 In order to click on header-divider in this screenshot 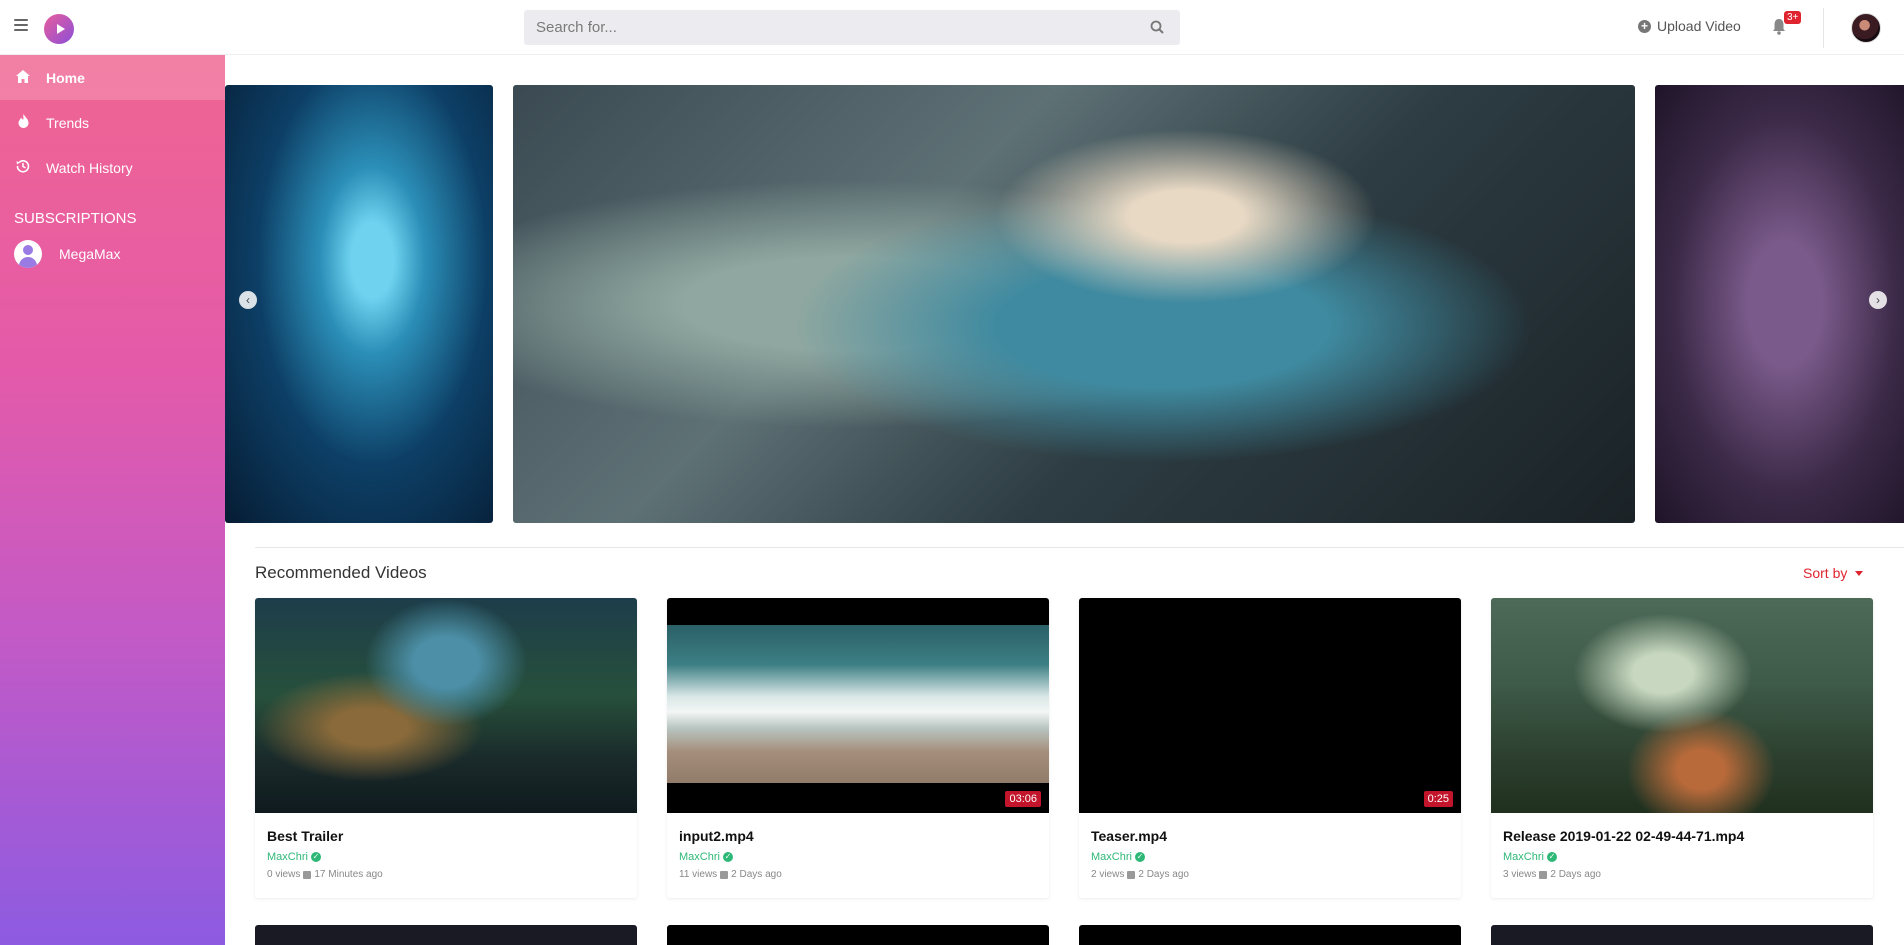, I will do `click(1823, 28)`.